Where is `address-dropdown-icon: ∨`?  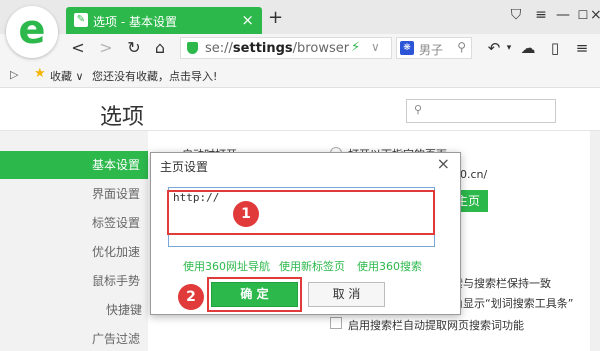 address-dropdown-icon: ∨ is located at coordinates (375, 47).